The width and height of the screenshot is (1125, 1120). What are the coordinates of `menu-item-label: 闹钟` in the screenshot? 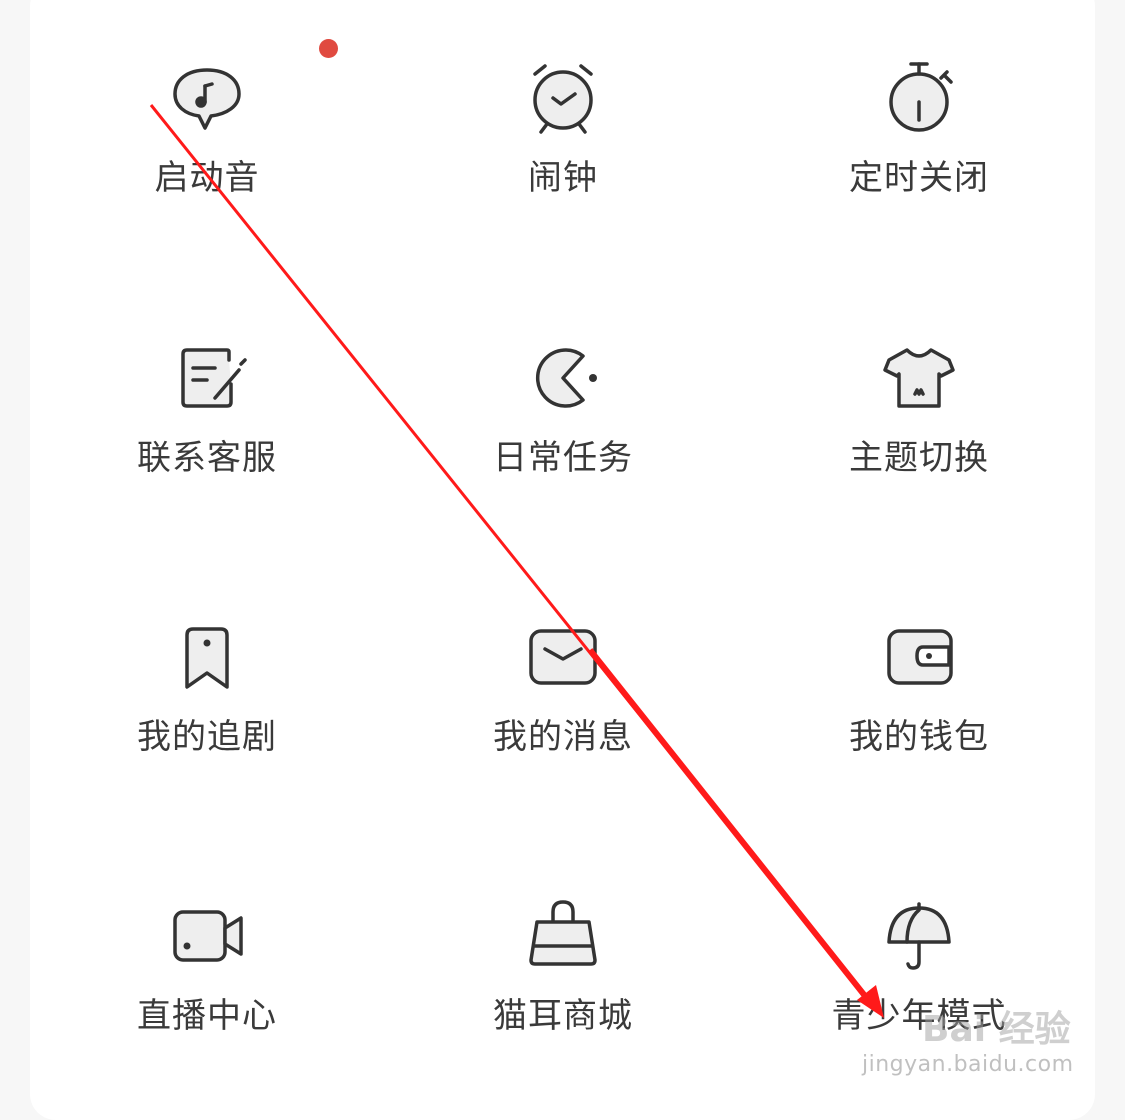 It's located at (563, 178).